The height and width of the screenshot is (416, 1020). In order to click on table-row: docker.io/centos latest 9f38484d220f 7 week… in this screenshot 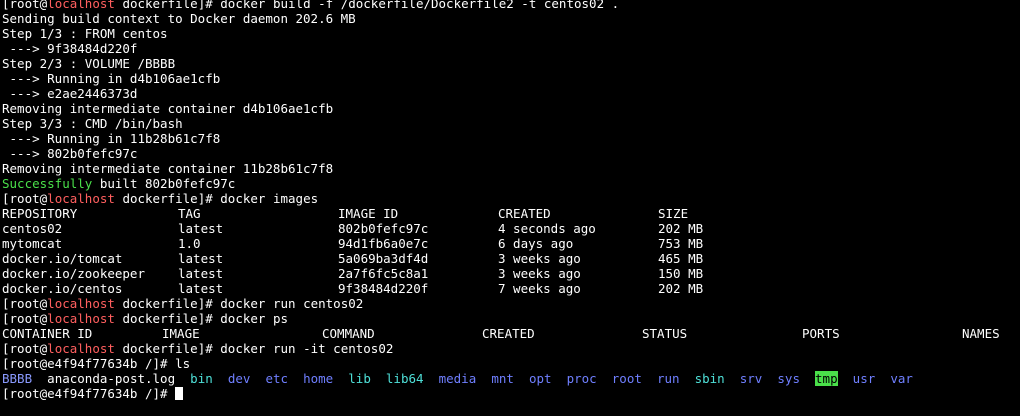, I will do `click(511, 288)`.